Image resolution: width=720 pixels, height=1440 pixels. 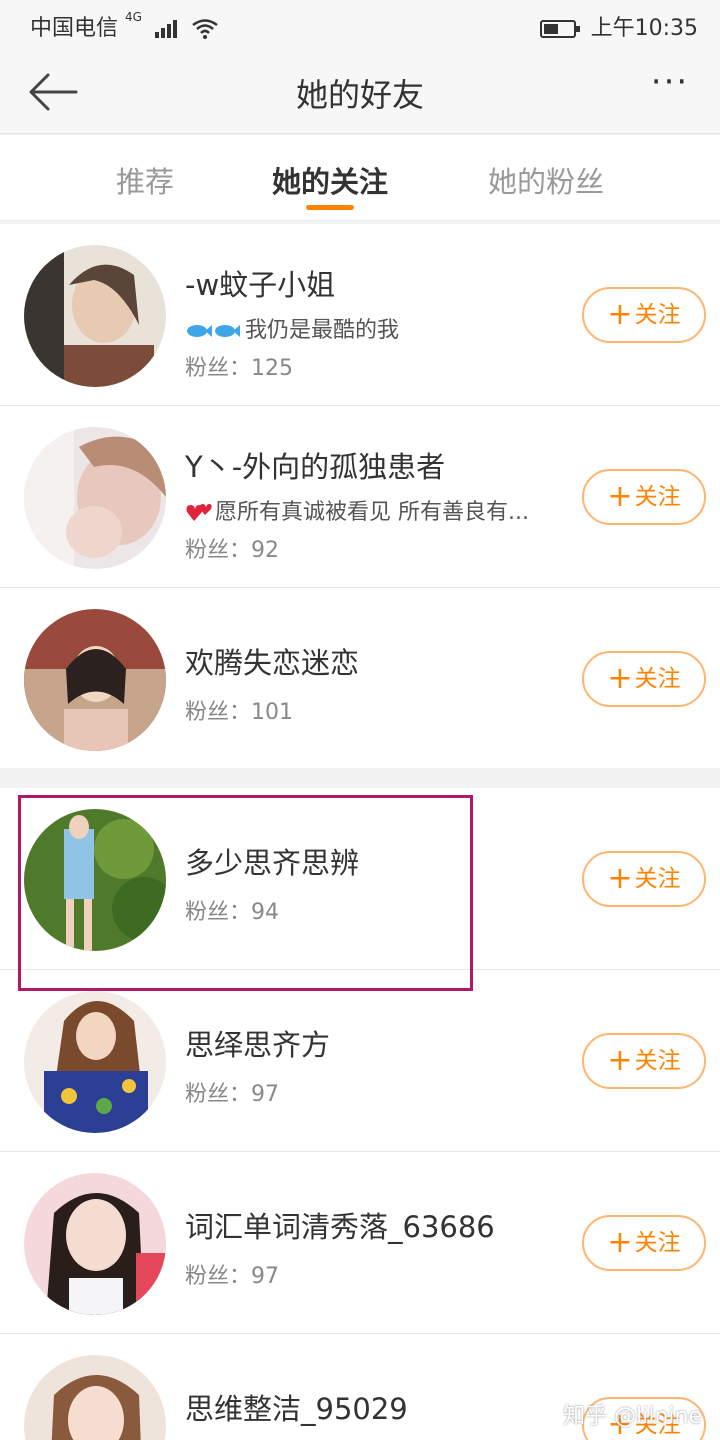 I want to click on active-tab-indicator, so click(x=330, y=207).